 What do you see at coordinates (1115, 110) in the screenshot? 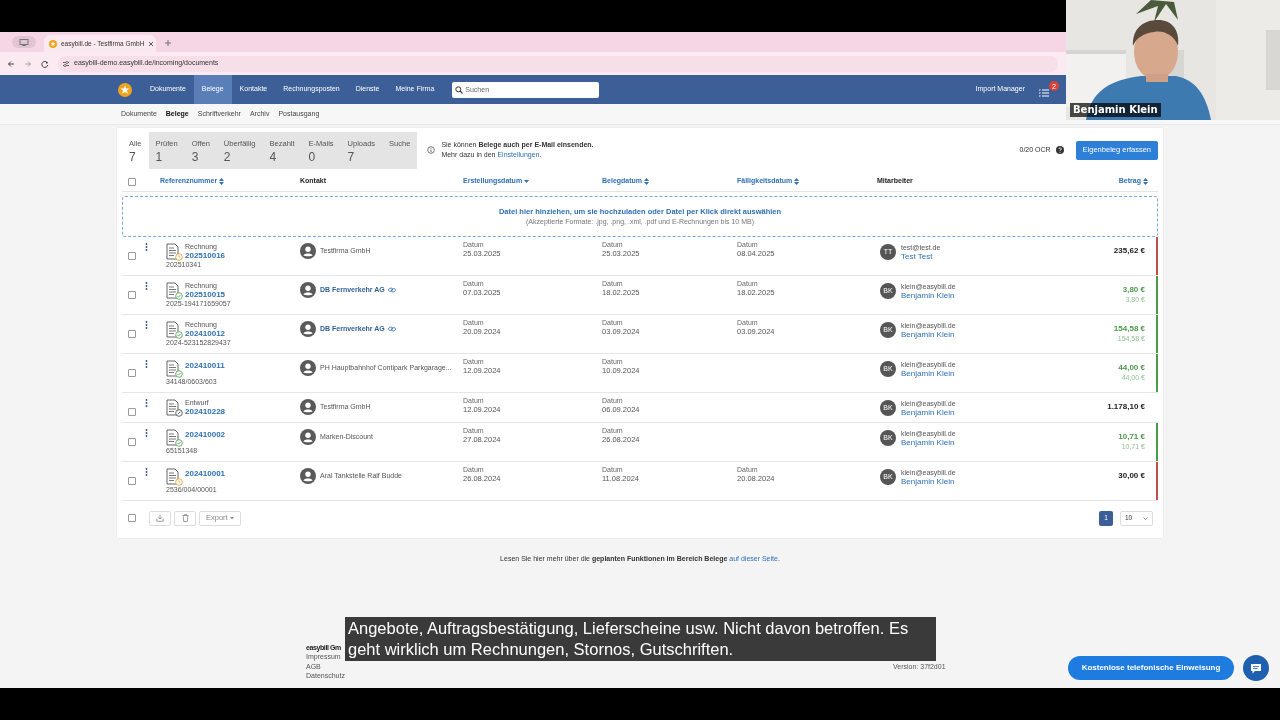
I see `participant-name: Benjamin Klein` at bounding box center [1115, 110].